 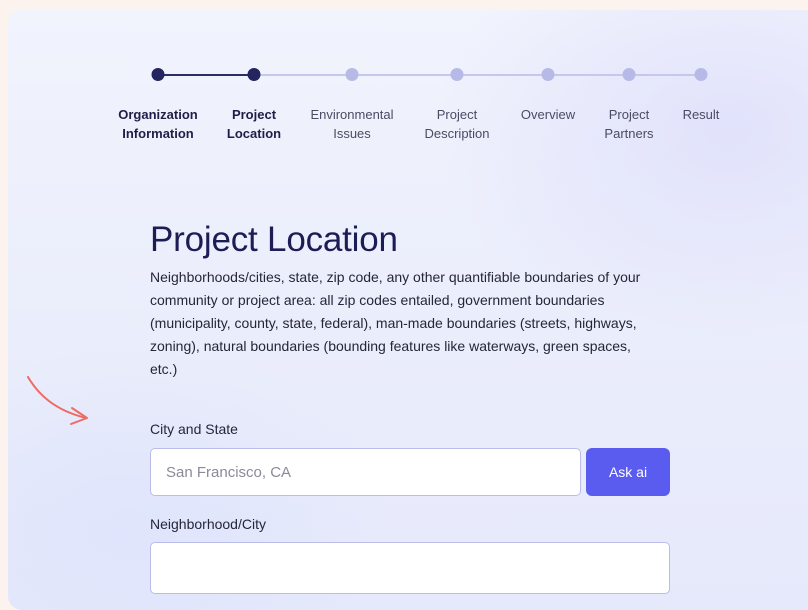 What do you see at coordinates (158, 74) in the screenshot?
I see `step-dot-organization-information` at bounding box center [158, 74].